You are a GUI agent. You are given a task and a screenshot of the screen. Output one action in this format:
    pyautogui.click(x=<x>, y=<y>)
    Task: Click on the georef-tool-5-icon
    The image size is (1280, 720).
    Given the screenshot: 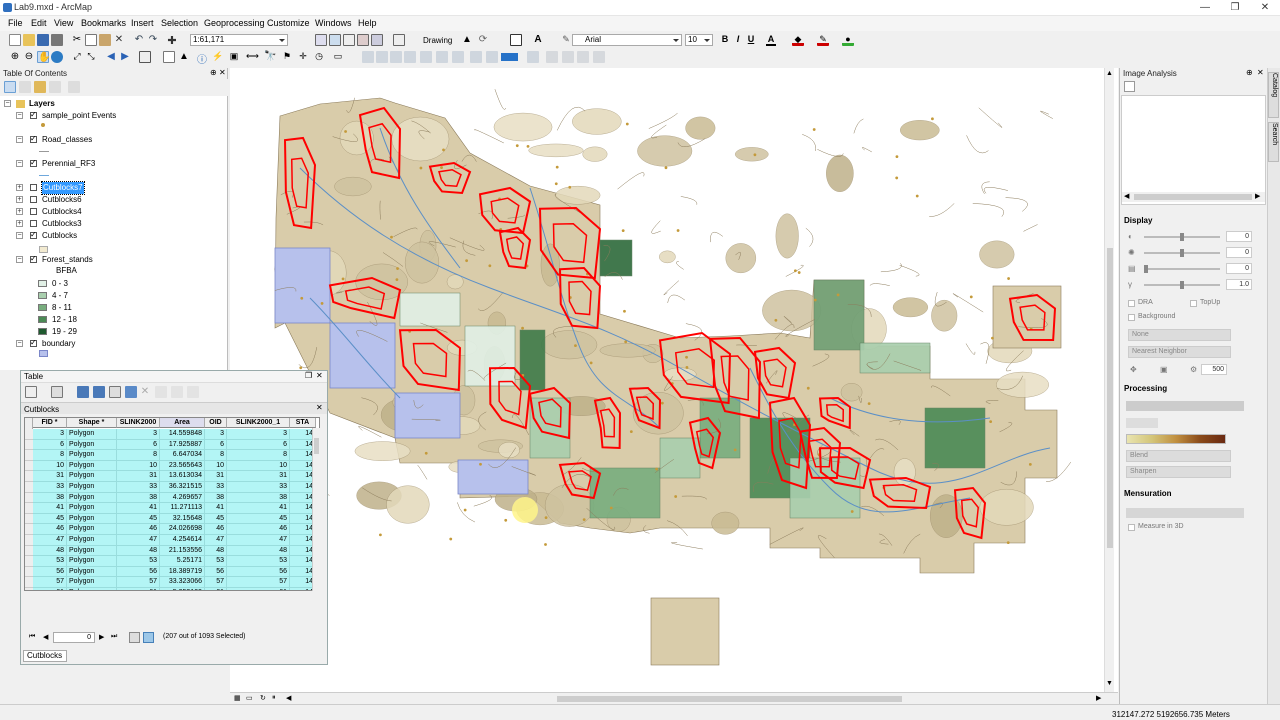 What is the action you would take?
    pyautogui.click(x=426, y=57)
    